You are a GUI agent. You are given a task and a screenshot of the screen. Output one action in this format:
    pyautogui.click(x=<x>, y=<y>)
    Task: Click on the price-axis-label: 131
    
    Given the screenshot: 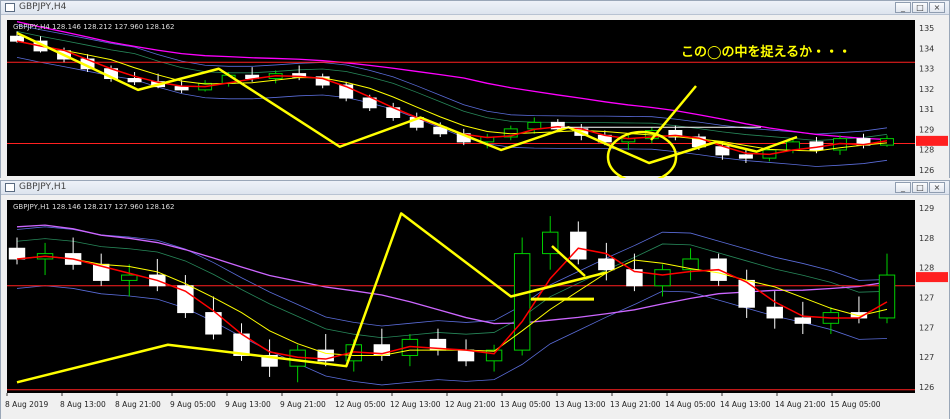 What is the action you would take?
    pyautogui.click(x=926, y=109)
    